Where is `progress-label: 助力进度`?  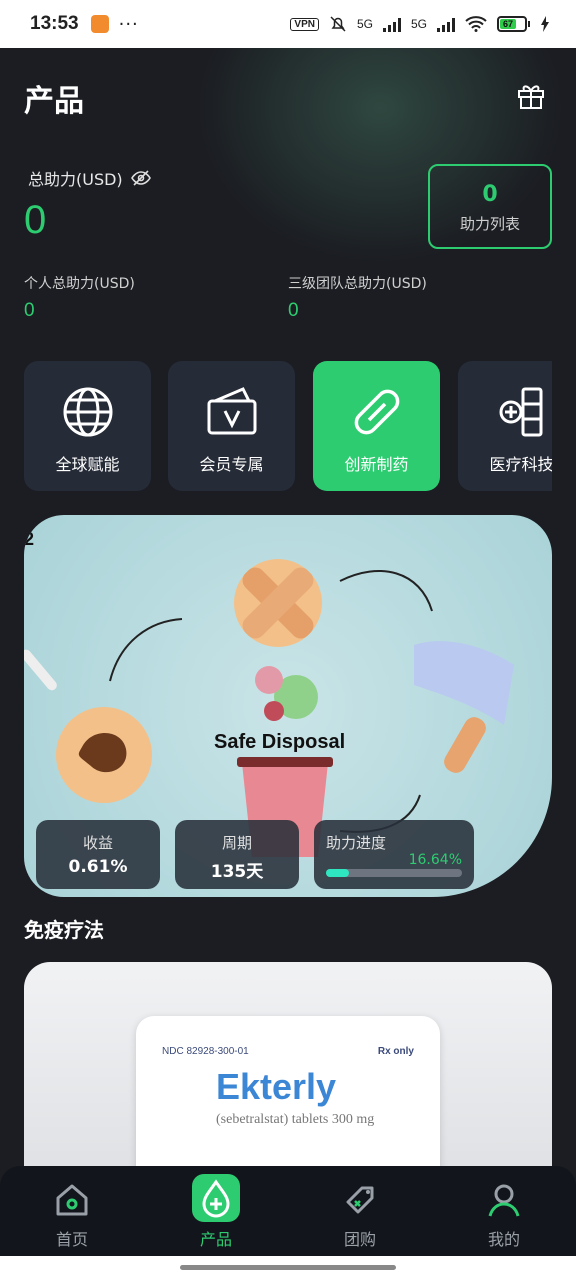 progress-label: 助力进度 is located at coordinates (356, 843).